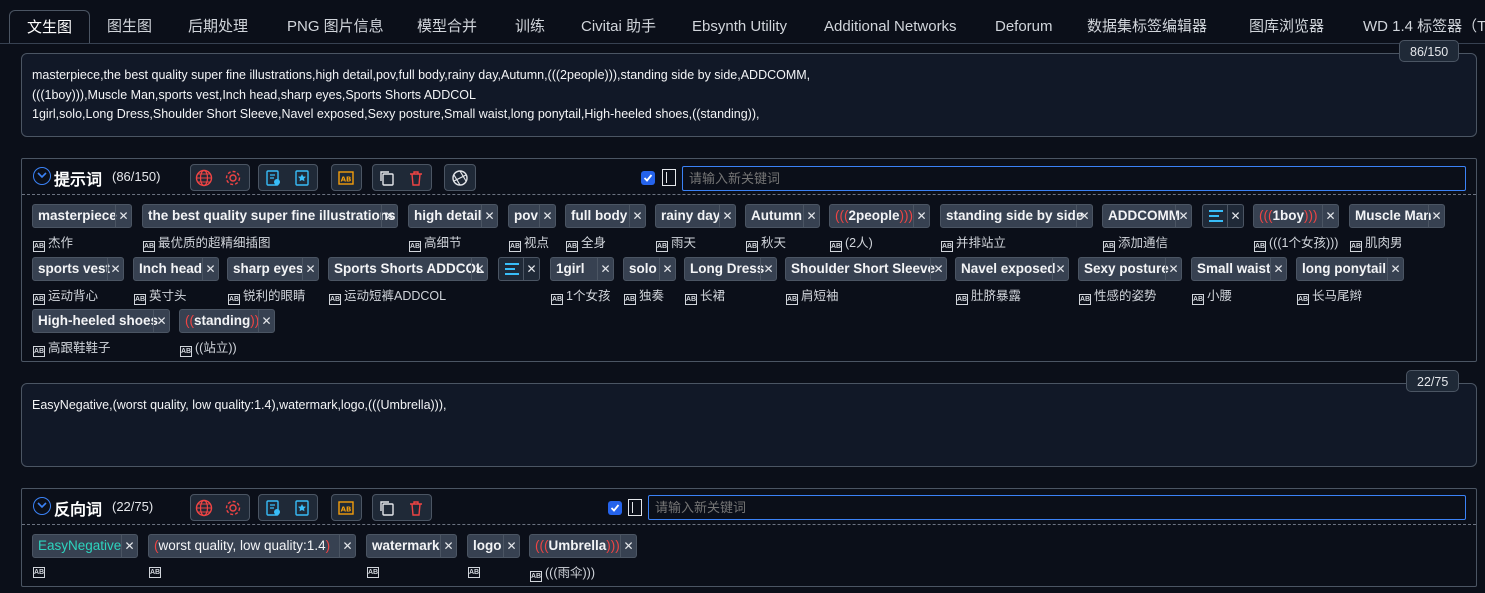 The height and width of the screenshot is (593, 1485). Describe the element at coordinates (1057, 507) in the screenshot. I see `negative-keyword-input` at that location.